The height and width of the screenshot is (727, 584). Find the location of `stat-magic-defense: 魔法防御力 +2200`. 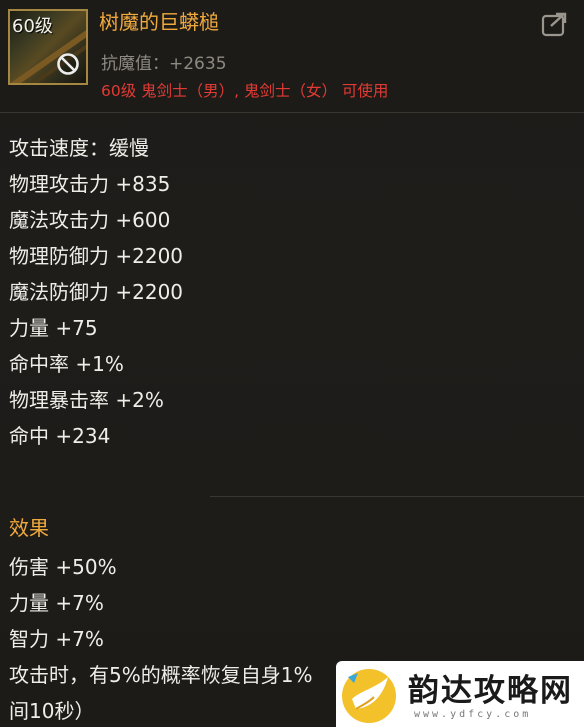

stat-magic-defense: 魔法防御力 +2200 is located at coordinates (96, 292).